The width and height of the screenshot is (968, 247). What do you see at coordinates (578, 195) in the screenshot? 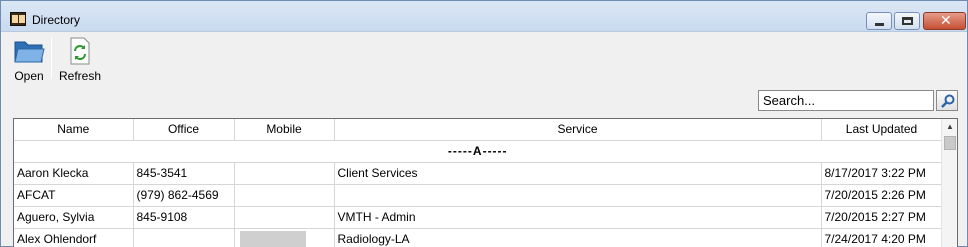
I see `cell-service` at bounding box center [578, 195].